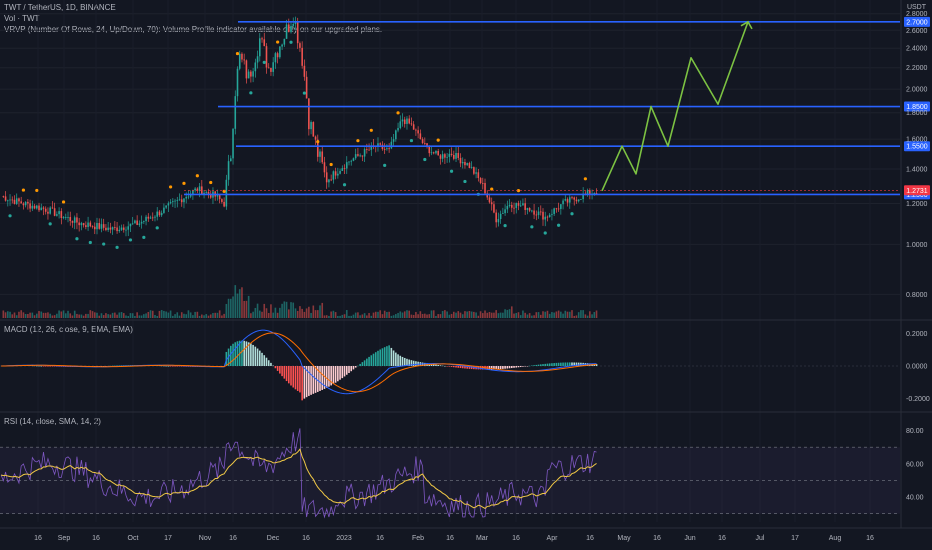 Image resolution: width=932 pixels, height=550 pixels. What do you see at coordinates (344, 538) in the screenshot?
I see `time-tick-label: 2023` at bounding box center [344, 538].